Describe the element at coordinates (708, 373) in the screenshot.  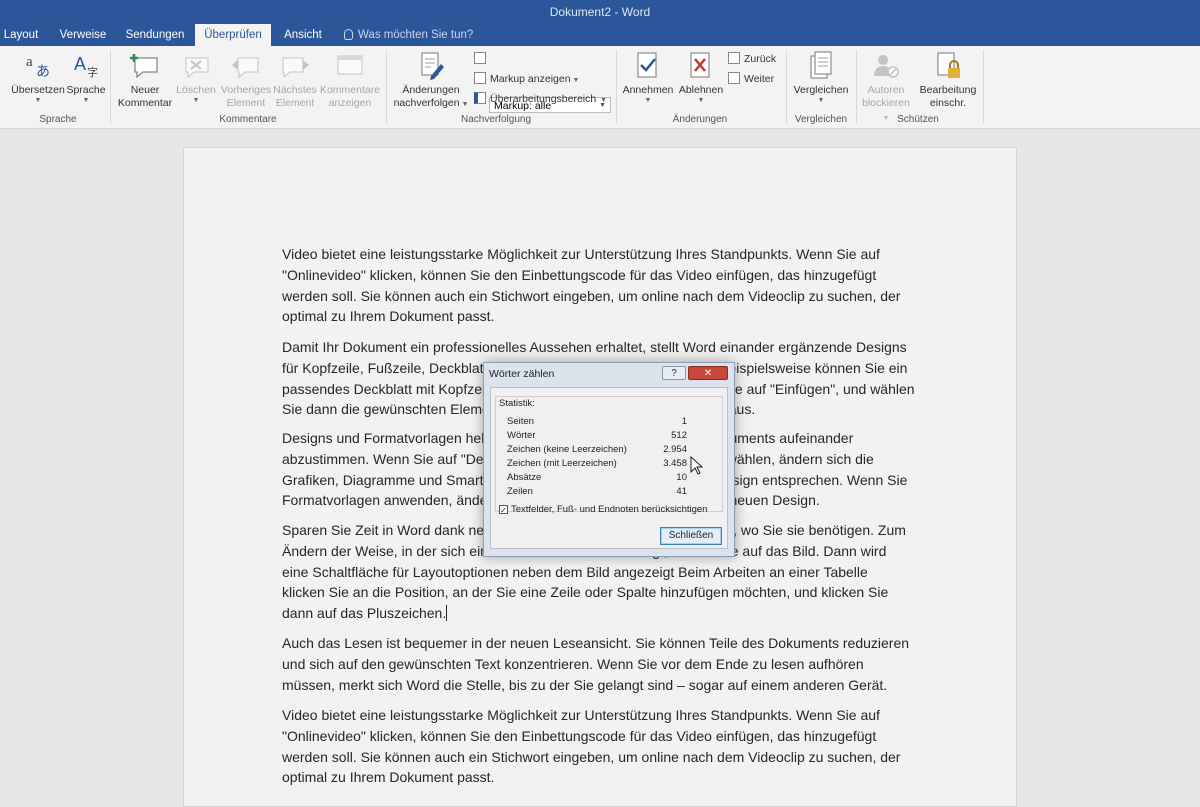
I see `close-icon: ✕` at that location.